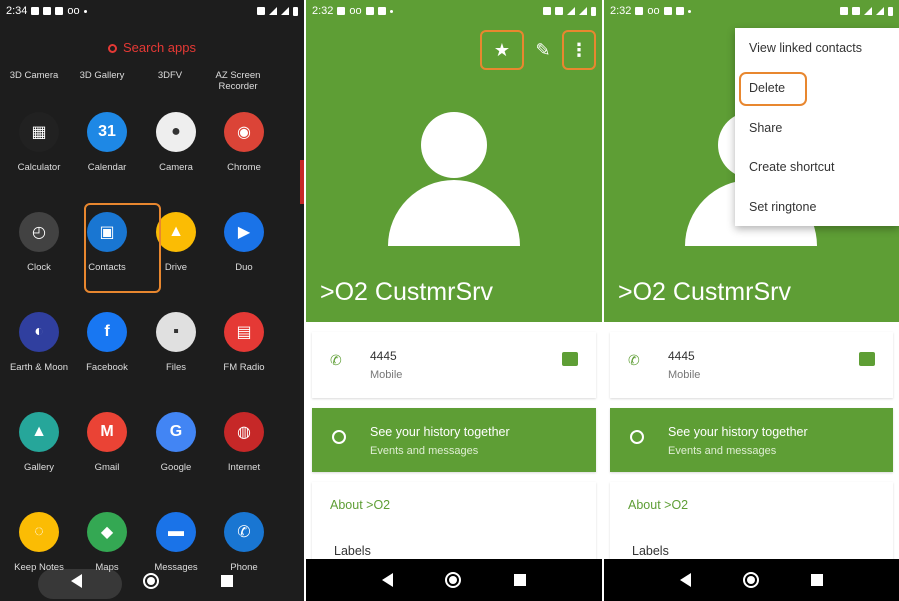 This screenshot has height=601, width=899. Describe the element at coordinates (152, 47) in the screenshot. I see `search-apps: Search apps` at that location.